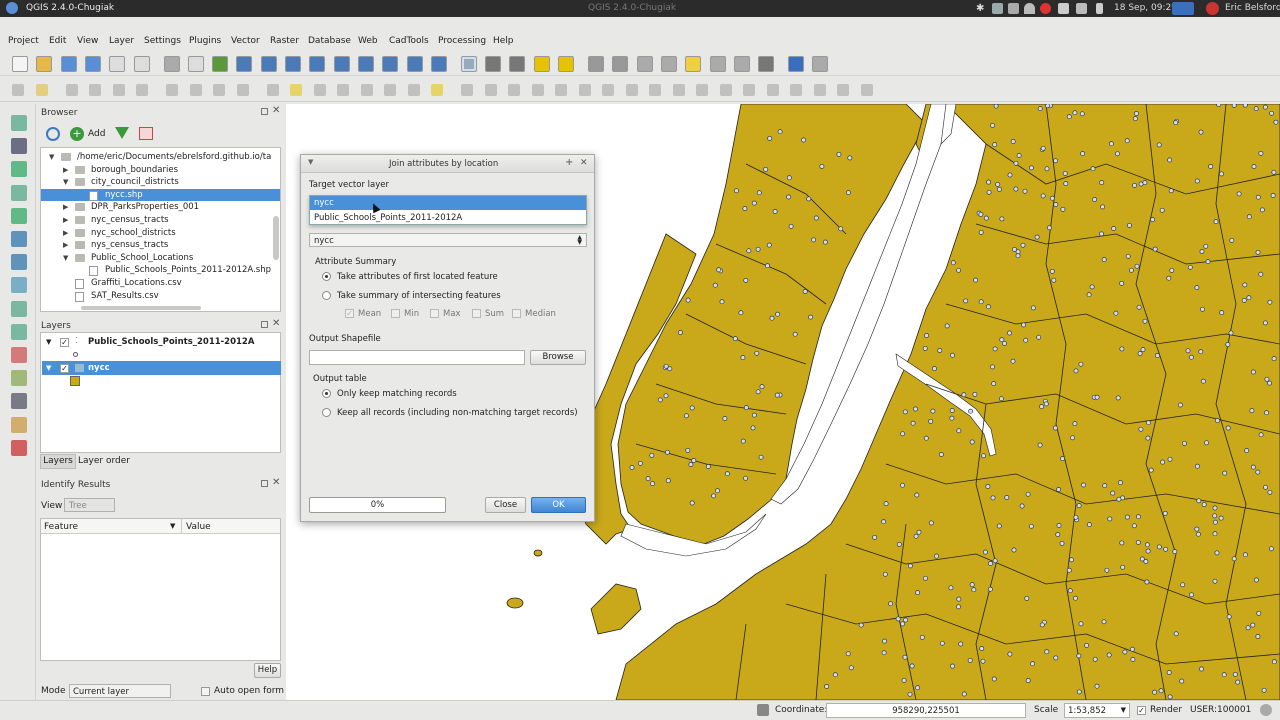 The width and height of the screenshot is (1280, 720). I want to click on dropdown-option-nycc: nycc, so click(448, 203).